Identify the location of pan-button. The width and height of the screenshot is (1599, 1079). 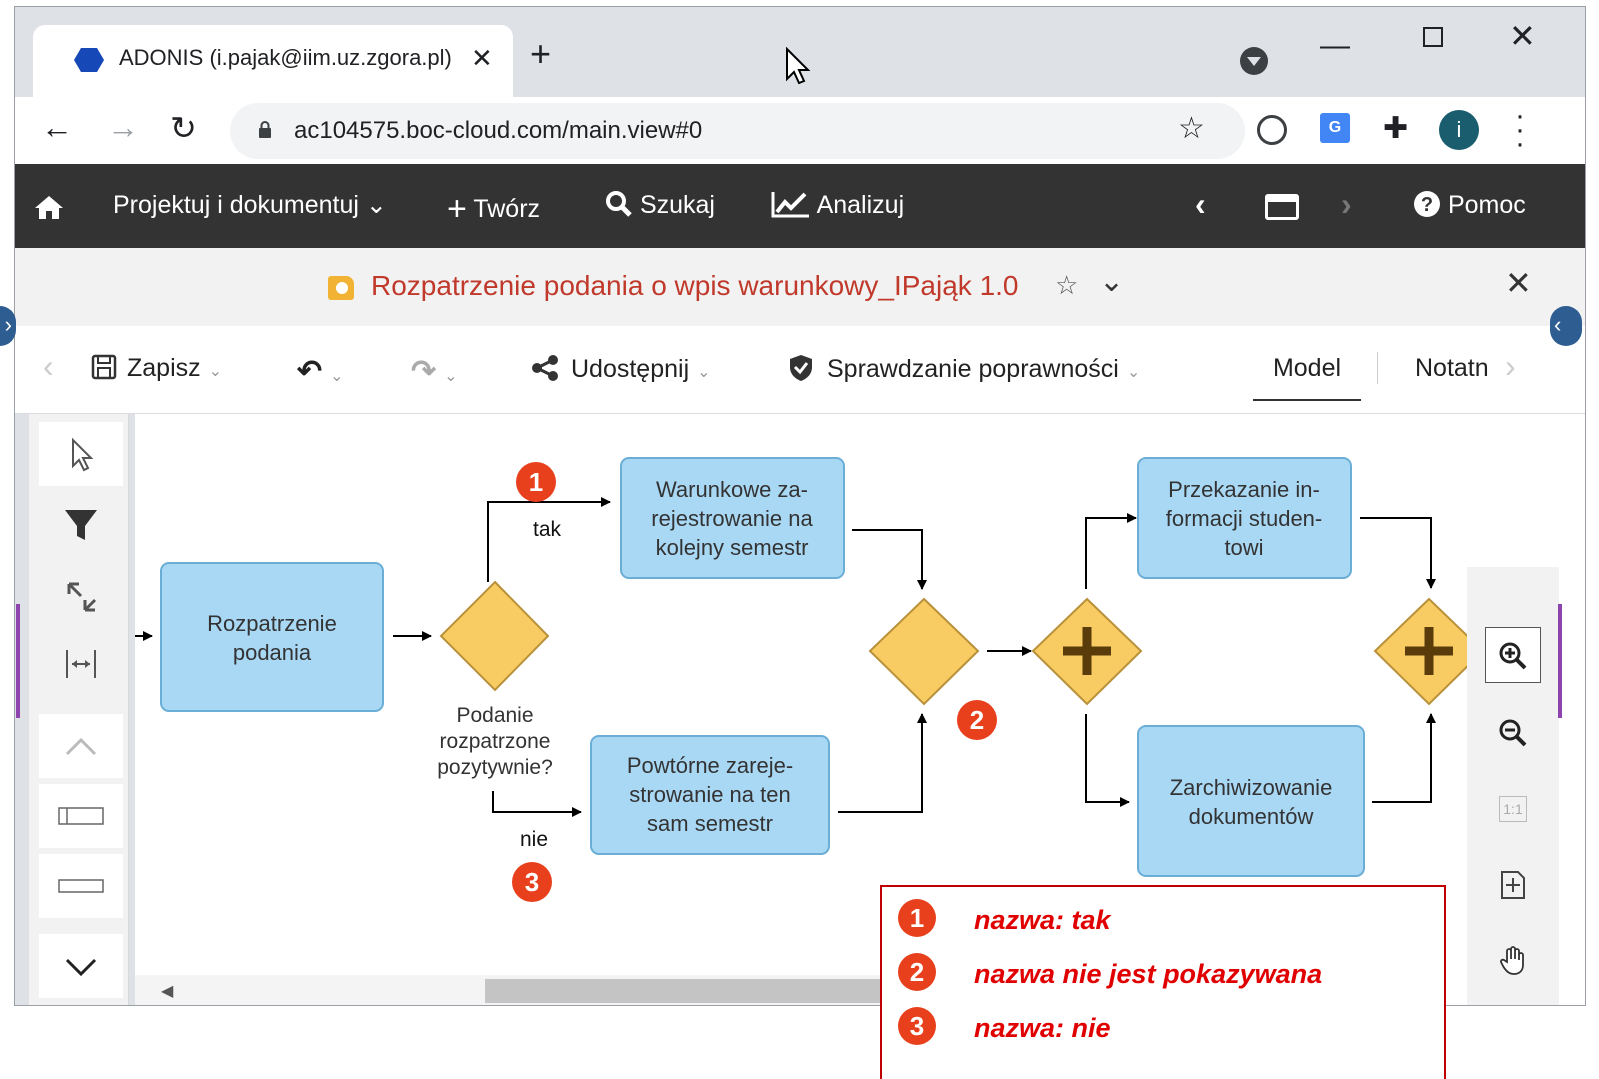
(1513, 961).